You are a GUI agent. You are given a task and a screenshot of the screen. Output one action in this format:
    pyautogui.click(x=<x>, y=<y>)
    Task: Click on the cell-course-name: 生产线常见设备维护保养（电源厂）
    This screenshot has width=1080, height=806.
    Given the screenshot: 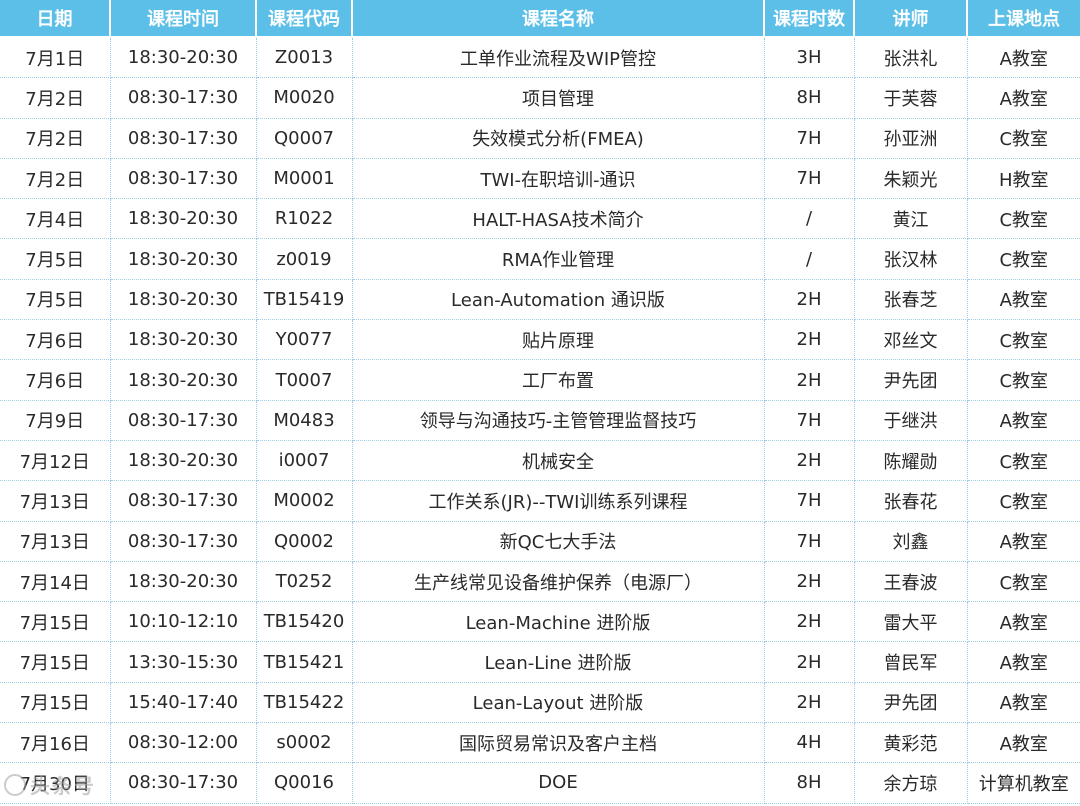 What is the action you would take?
    pyautogui.click(x=558, y=581)
    